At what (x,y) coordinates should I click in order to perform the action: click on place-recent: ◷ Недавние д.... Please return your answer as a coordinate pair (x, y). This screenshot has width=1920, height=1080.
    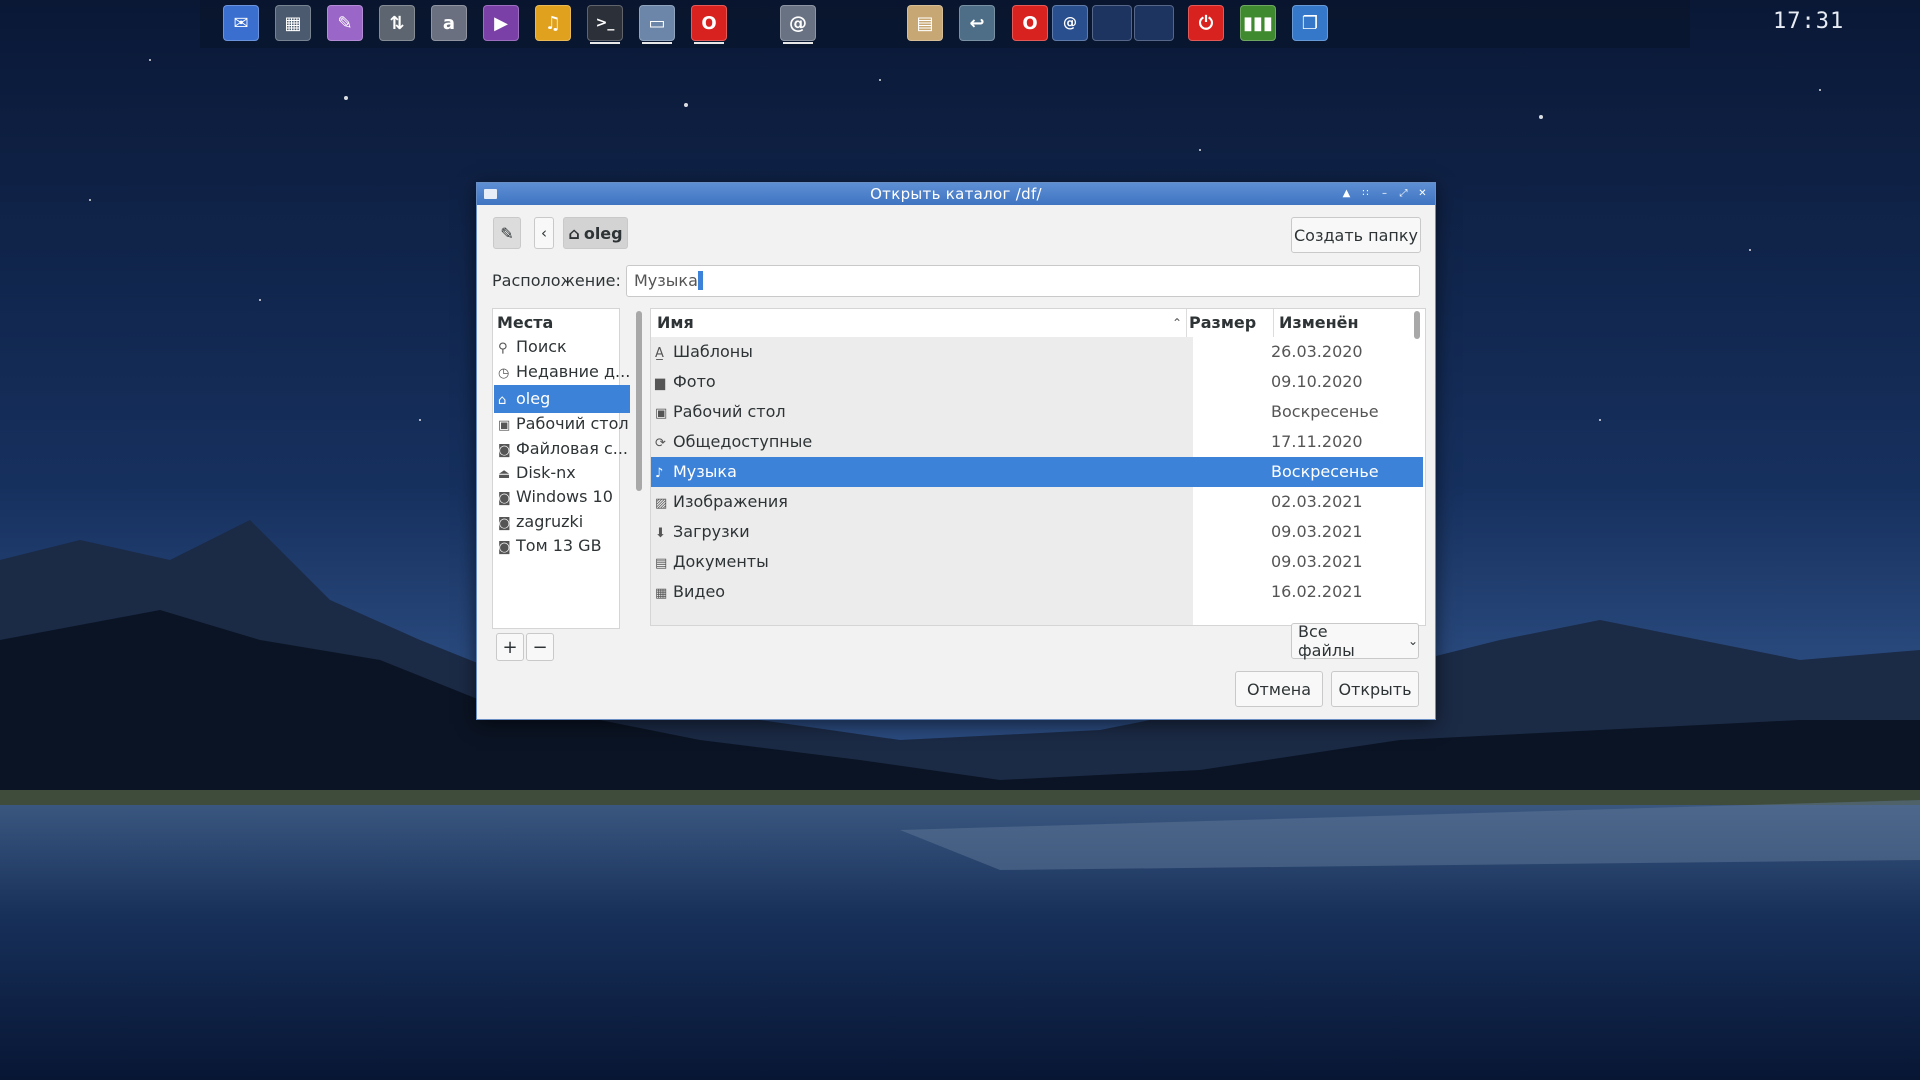
    Looking at the image, I should click on (562, 372).